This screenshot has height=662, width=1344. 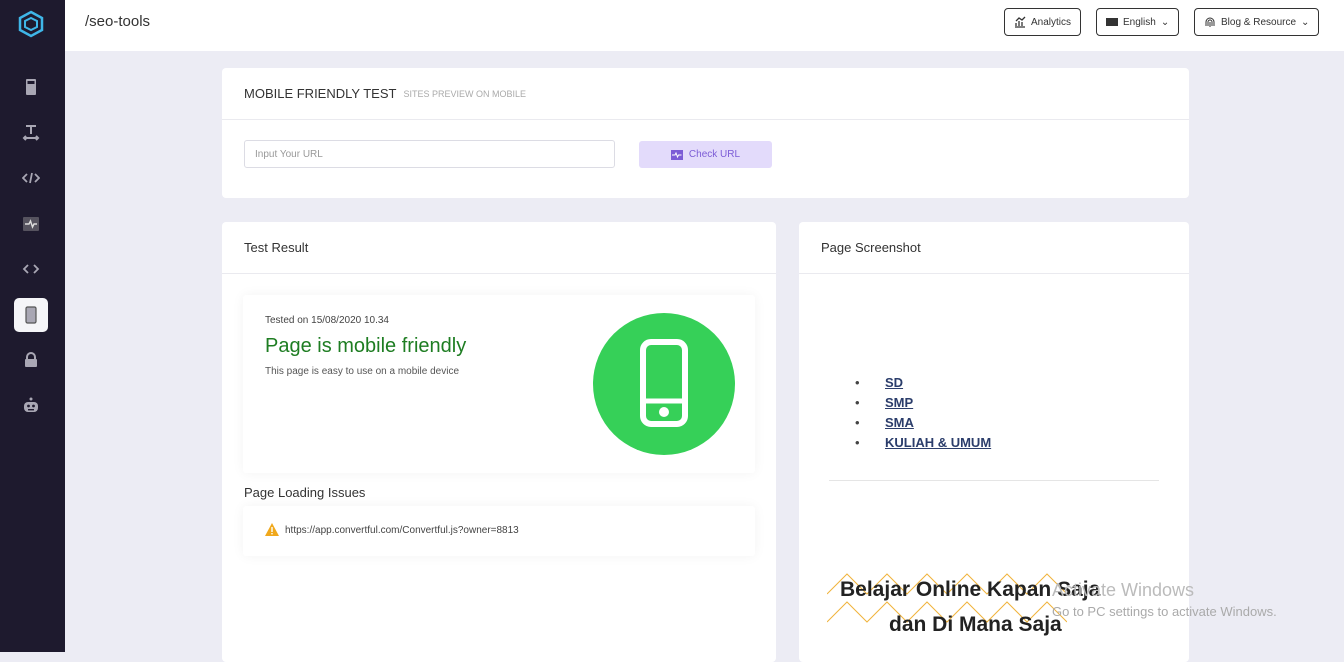 I want to click on calculator-icon, so click(x=31, y=87).